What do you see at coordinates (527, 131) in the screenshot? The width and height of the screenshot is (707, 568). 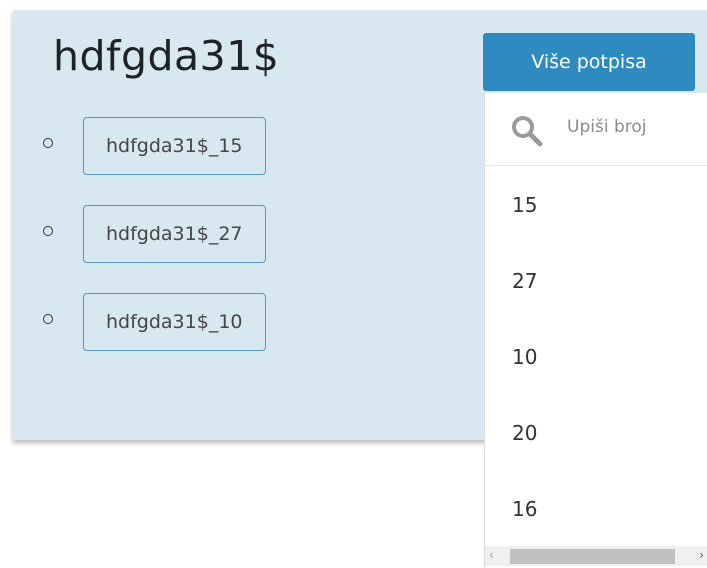 I see `search-icon` at bounding box center [527, 131].